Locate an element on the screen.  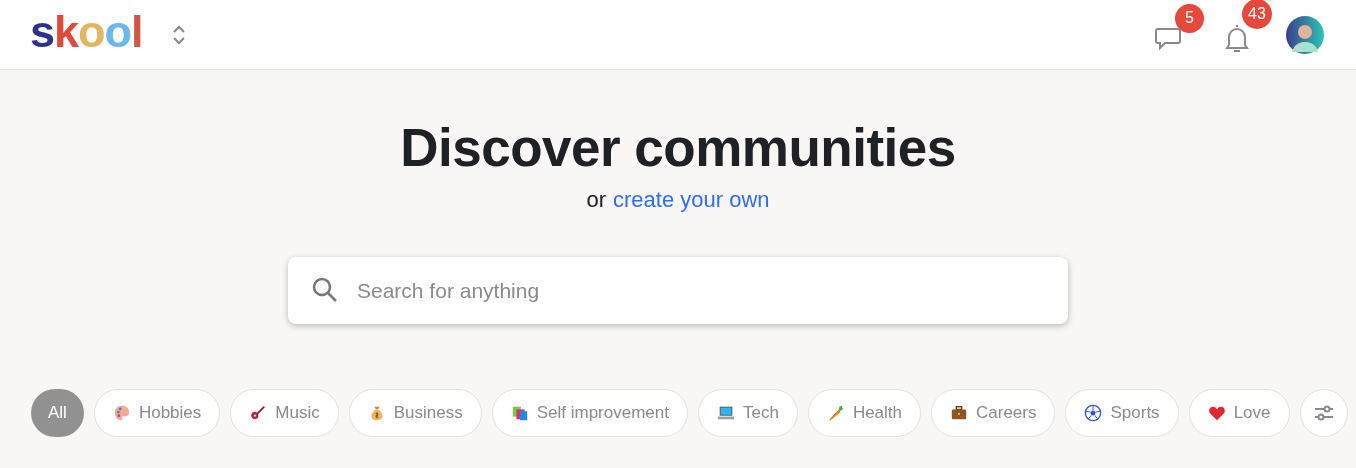
sliders-icon is located at coordinates (1323, 413).